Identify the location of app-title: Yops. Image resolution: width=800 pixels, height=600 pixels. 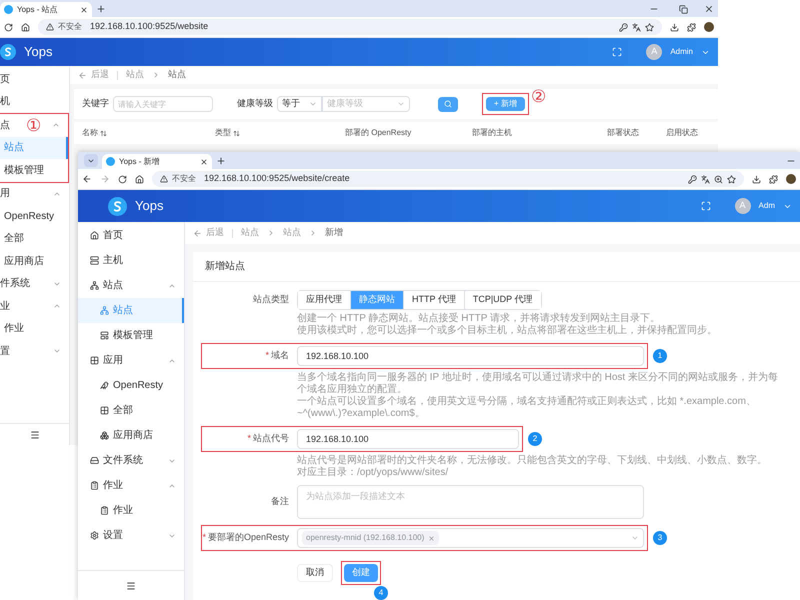
(38, 52).